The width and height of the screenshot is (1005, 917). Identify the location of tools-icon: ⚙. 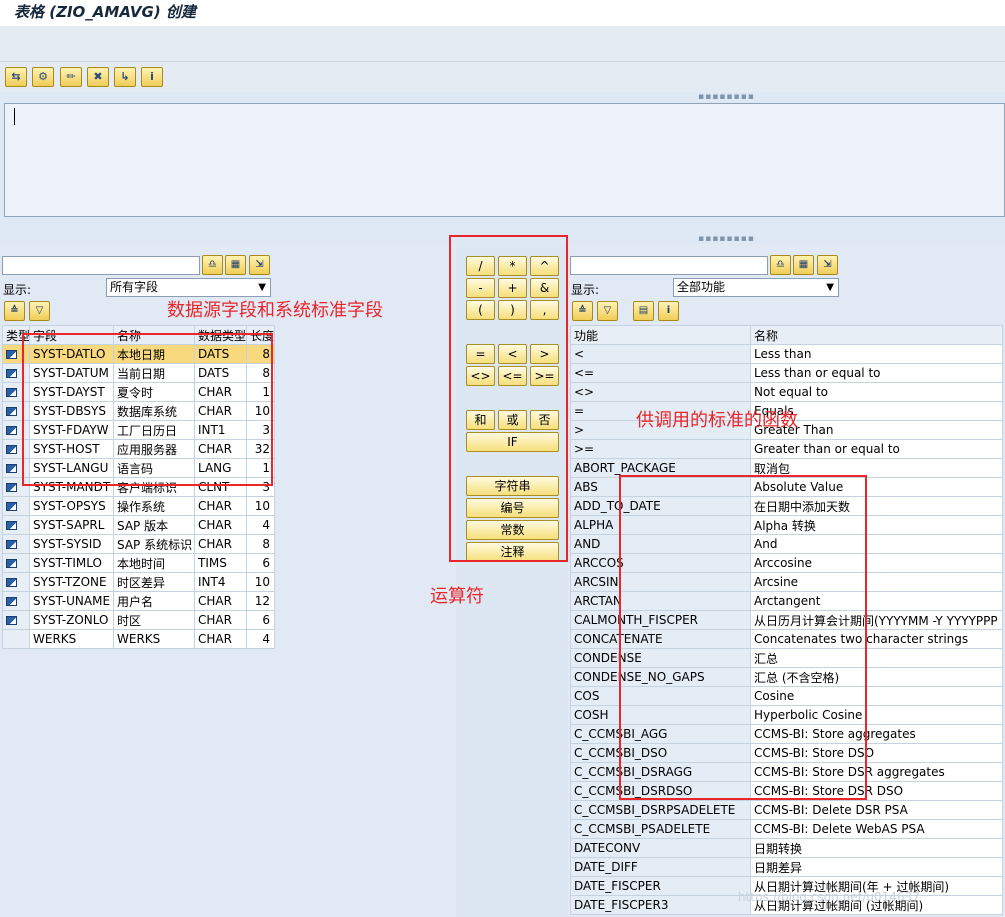
(43, 77).